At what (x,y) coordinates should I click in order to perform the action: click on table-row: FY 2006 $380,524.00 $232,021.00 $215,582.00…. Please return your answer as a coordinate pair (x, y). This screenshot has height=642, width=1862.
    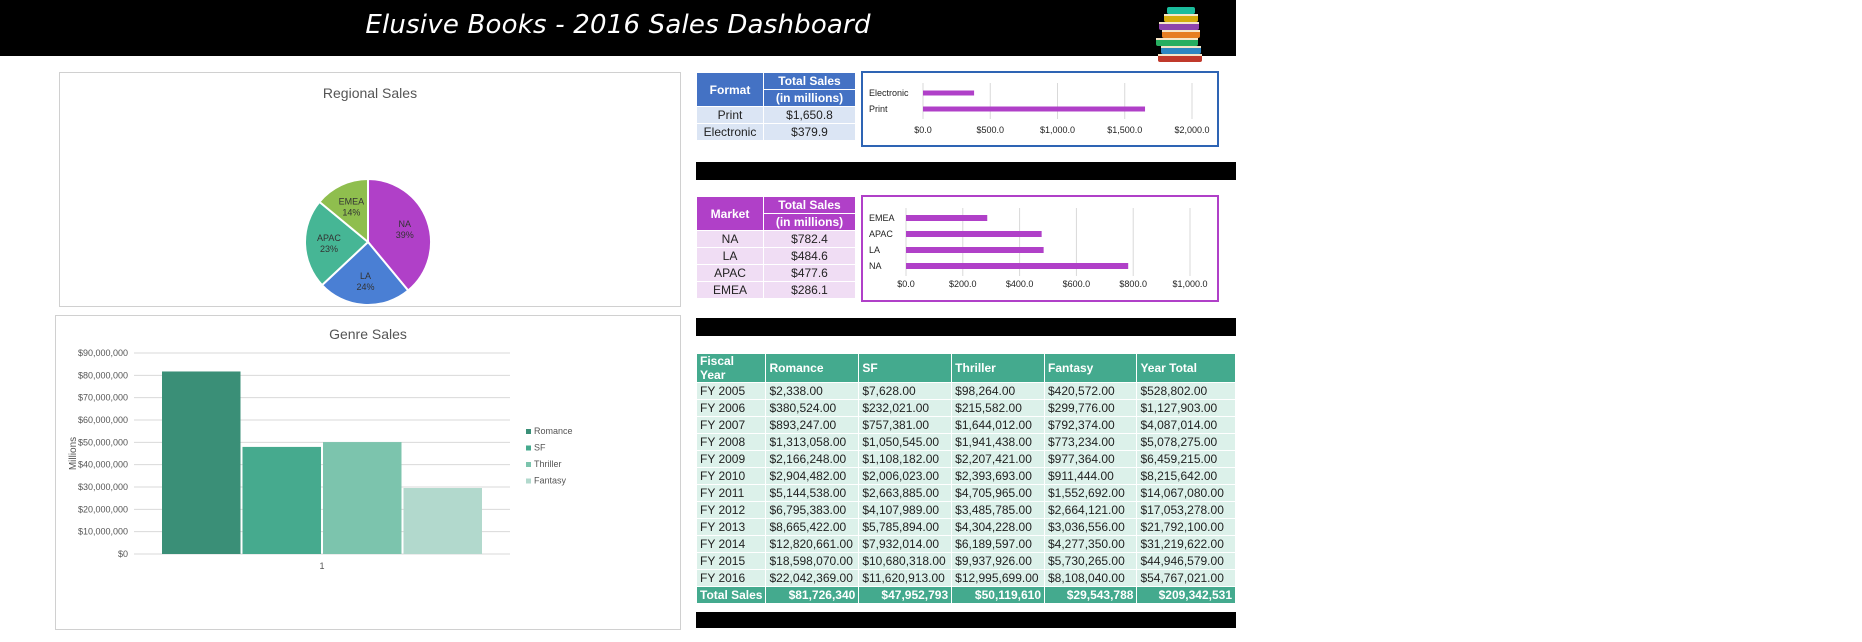
    Looking at the image, I should click on (966, 408).